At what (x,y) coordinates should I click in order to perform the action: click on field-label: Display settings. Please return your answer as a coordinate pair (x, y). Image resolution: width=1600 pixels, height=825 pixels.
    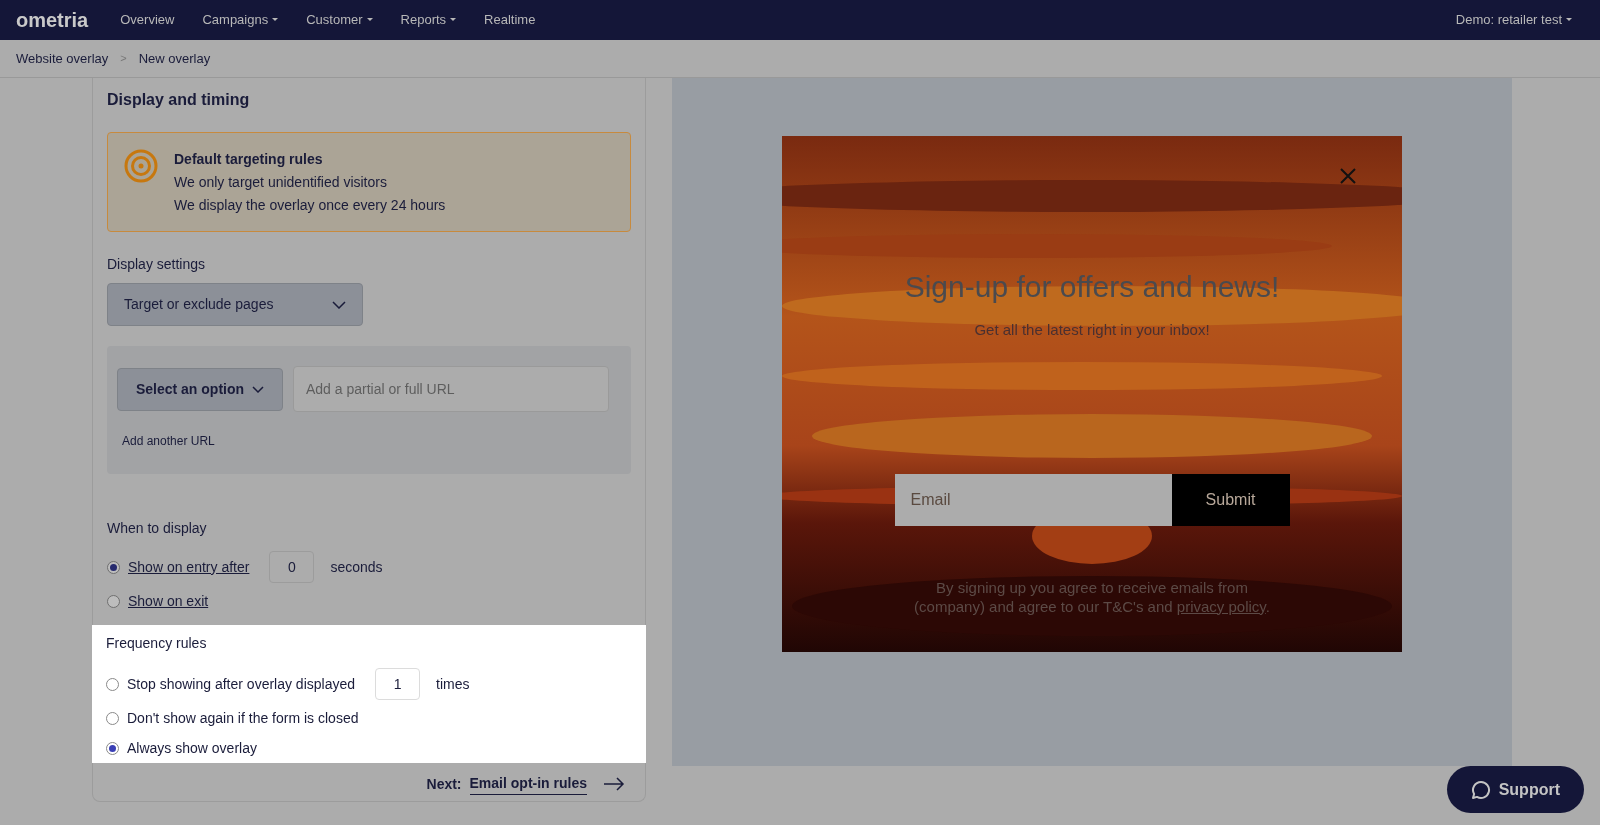
    Looking at the image, I should click on (157, 264).